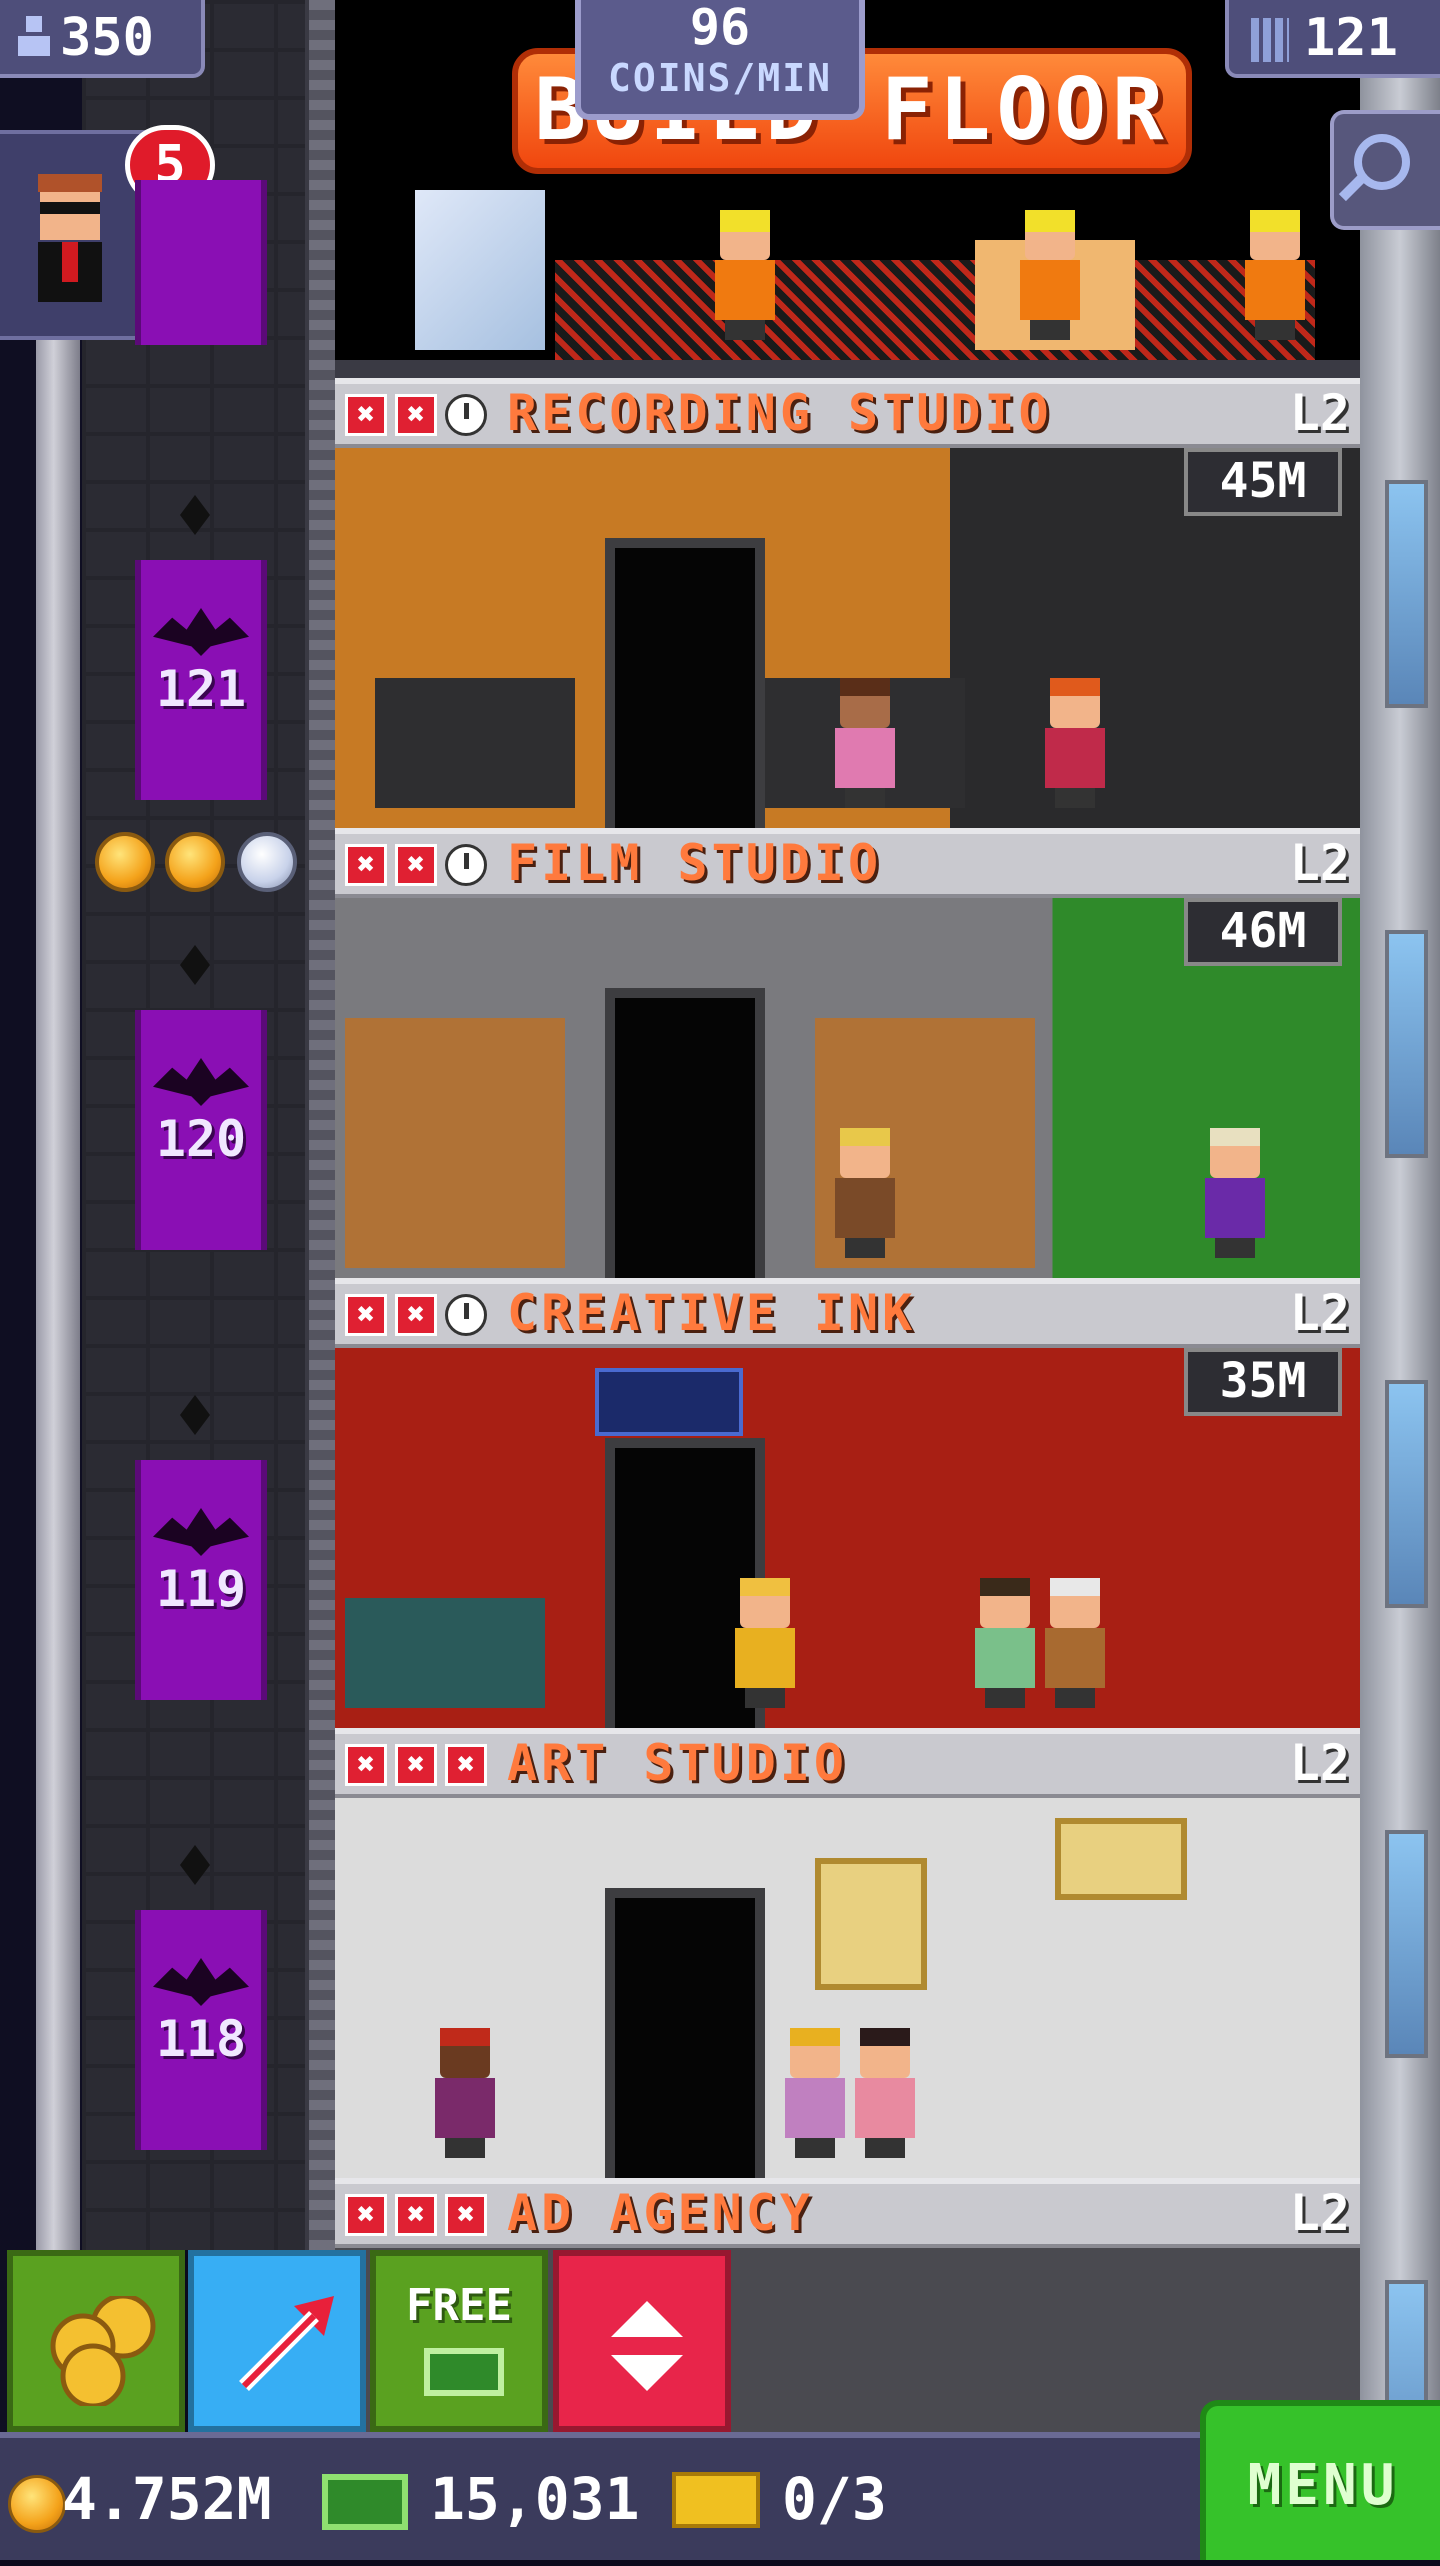 The width and height of the screenshot is (1440, 2566). I want to click on ticket-icon, so click(716, 2500).